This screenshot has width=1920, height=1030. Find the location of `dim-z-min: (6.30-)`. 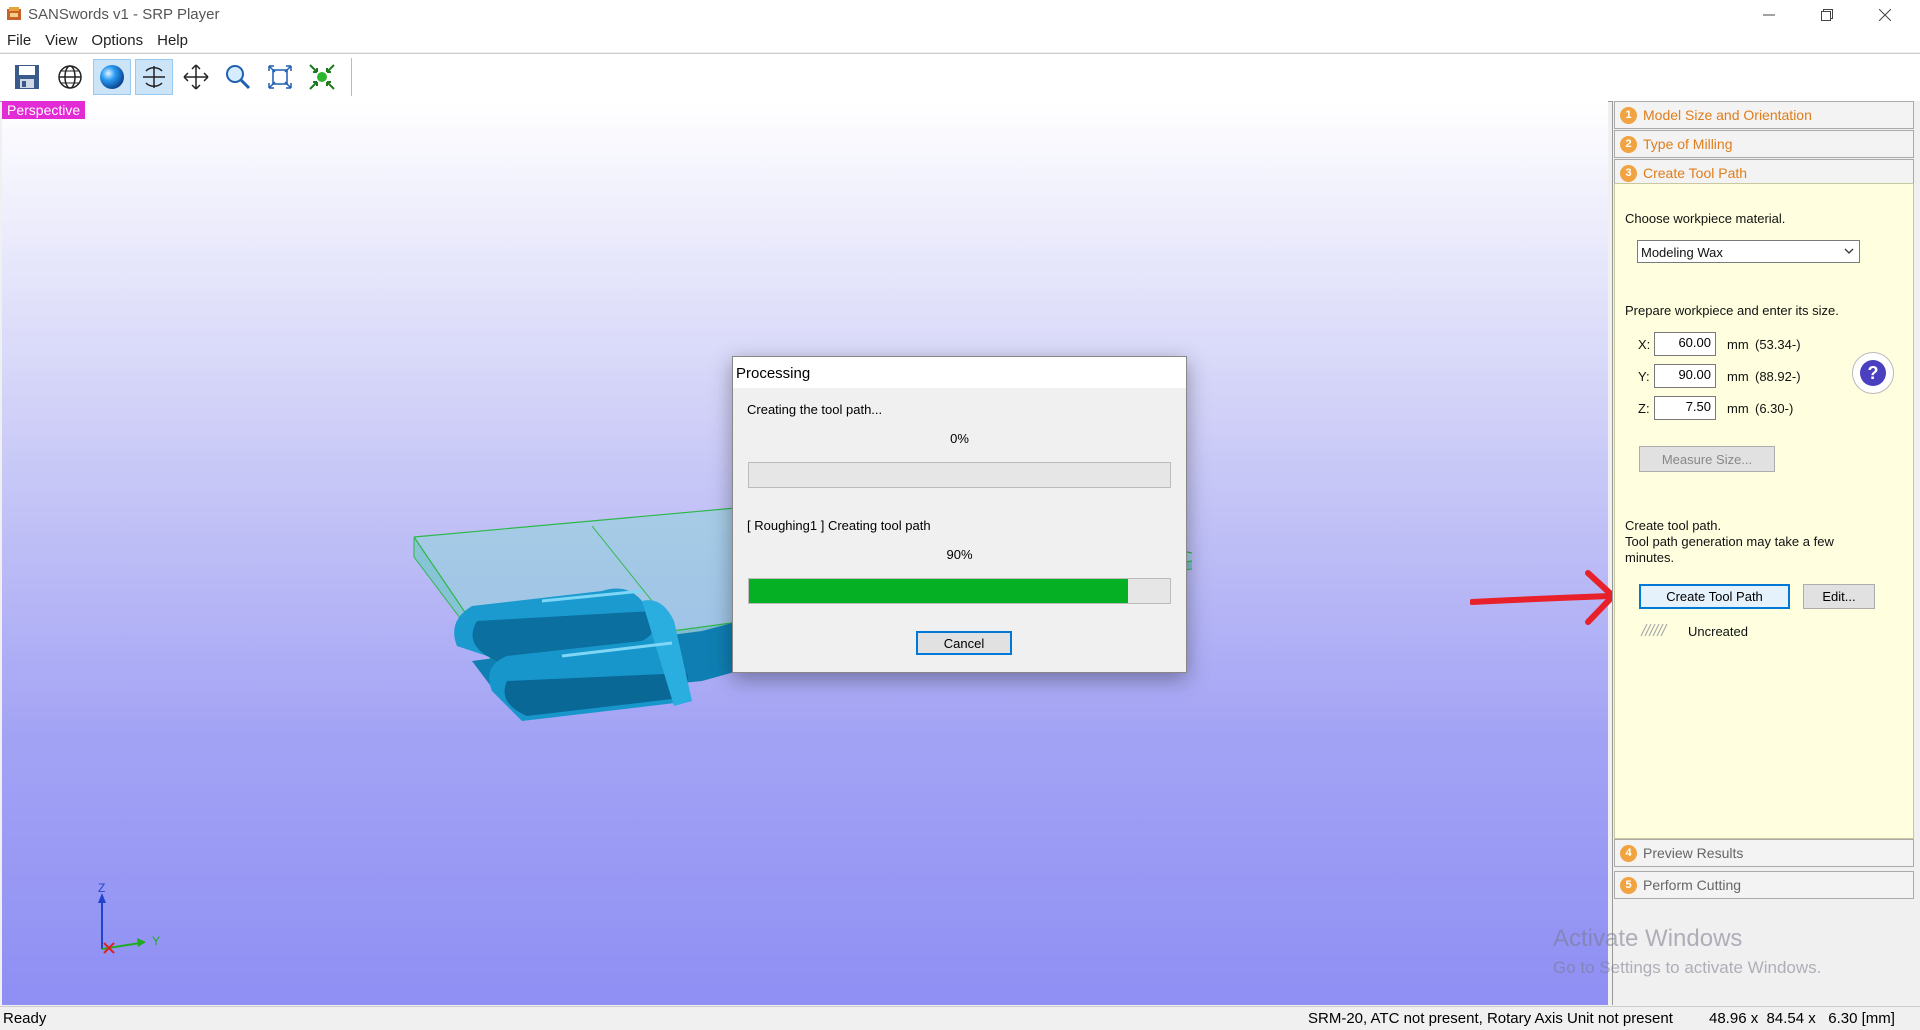

dim-z-min: (6.30-) is located at coordinates (1774, 408).